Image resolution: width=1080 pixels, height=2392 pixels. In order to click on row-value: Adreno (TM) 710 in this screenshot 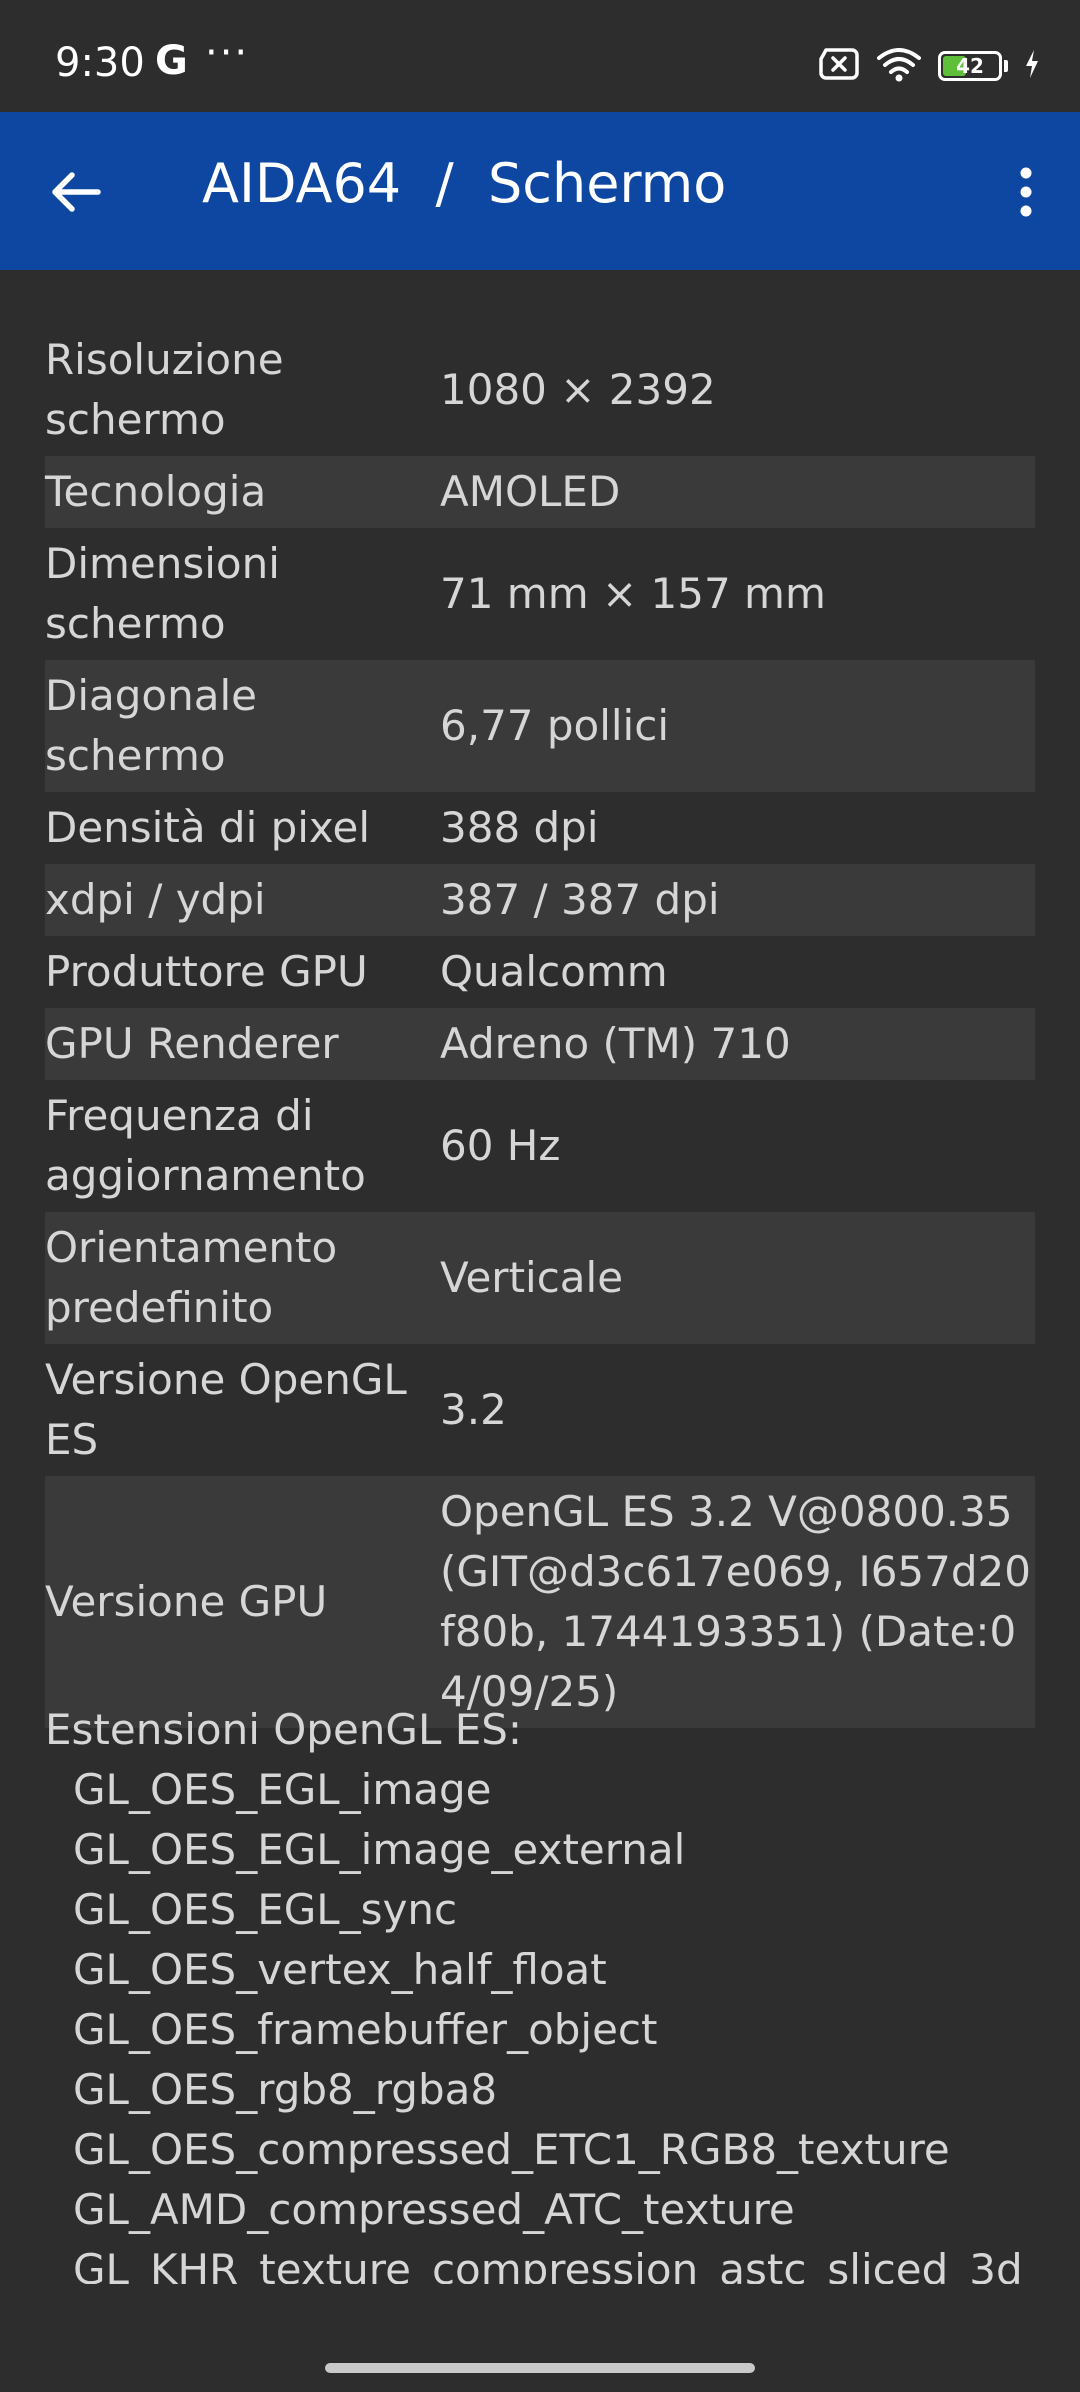, I will do `click(615, 1043)`.